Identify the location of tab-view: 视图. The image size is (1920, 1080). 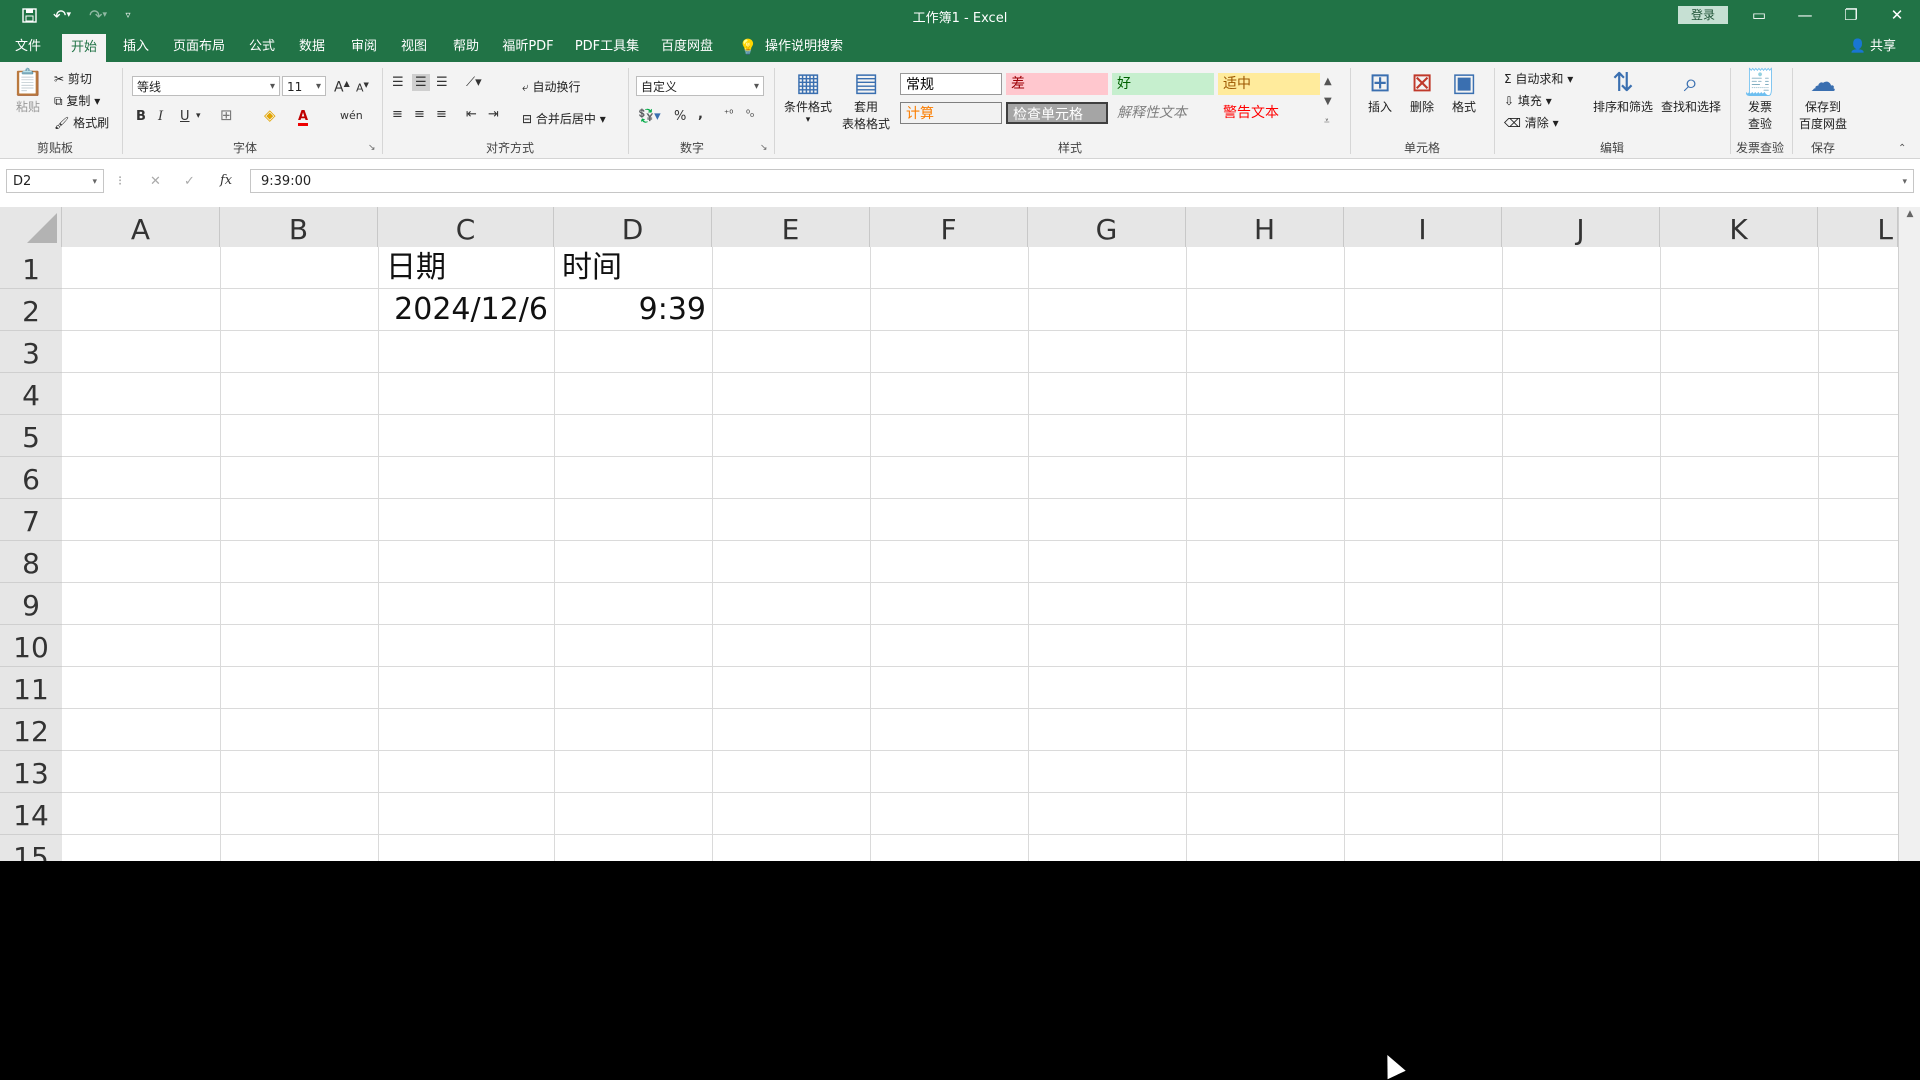
(414, 46).